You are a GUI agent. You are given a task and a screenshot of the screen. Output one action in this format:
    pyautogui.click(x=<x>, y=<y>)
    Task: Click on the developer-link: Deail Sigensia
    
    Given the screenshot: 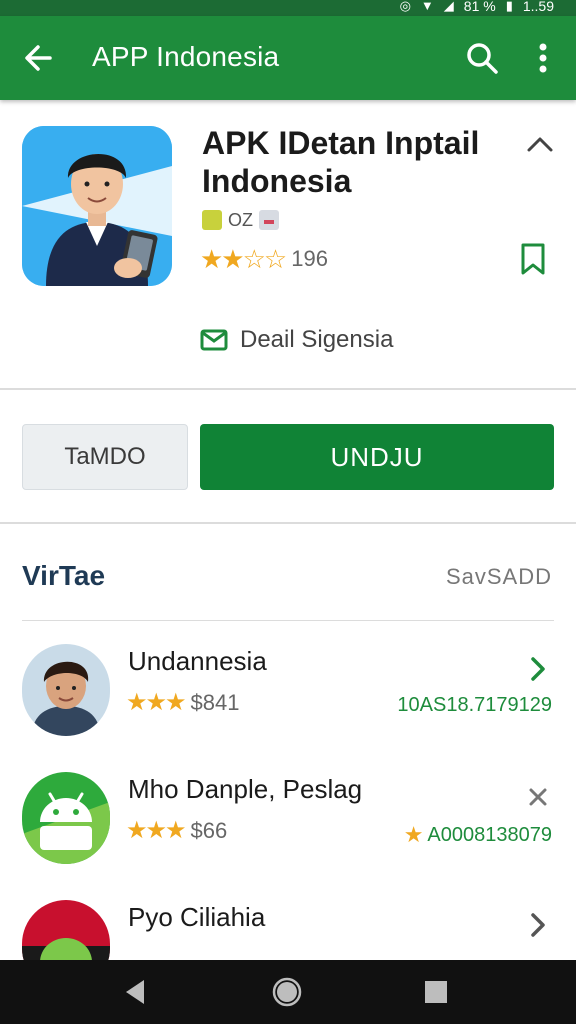 What is the action you would take?
    pyautogui.click(x=296, y=340)
    